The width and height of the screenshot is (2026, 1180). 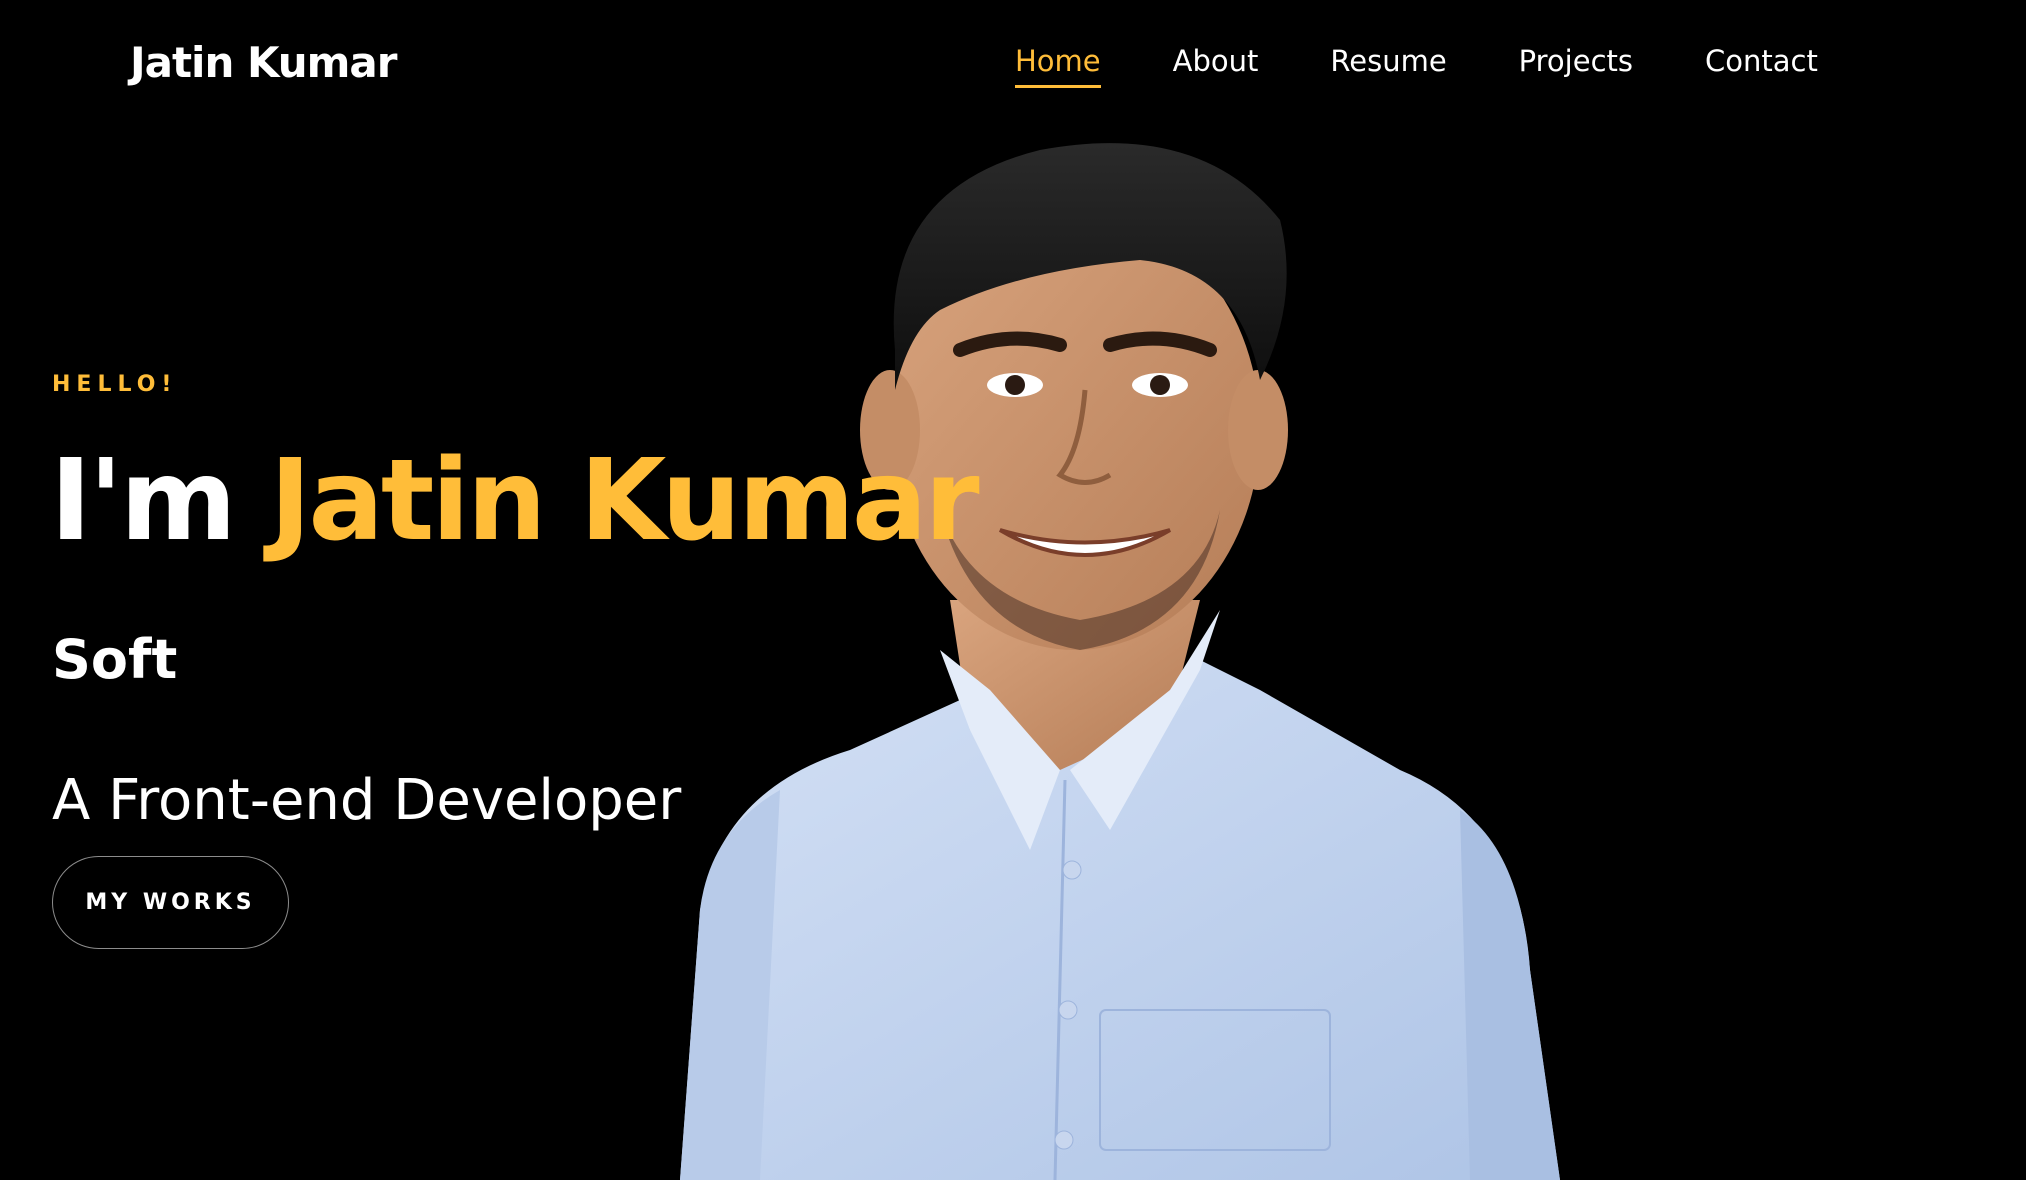 I want to click on headline-name: Jatin Kumar, so click(x=624, y=501).